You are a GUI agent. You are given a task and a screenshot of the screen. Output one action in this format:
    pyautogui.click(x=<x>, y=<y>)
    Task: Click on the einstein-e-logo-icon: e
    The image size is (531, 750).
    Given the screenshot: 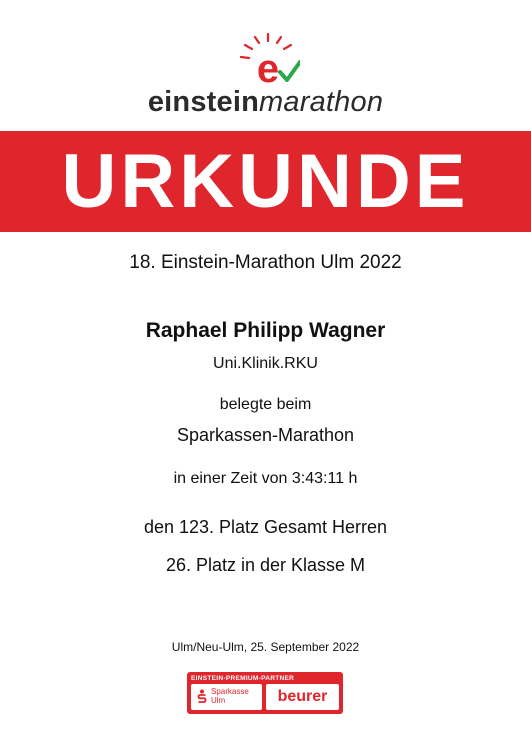 What is the action you would take?
    pyautogui.click(x=270, y=61)
    